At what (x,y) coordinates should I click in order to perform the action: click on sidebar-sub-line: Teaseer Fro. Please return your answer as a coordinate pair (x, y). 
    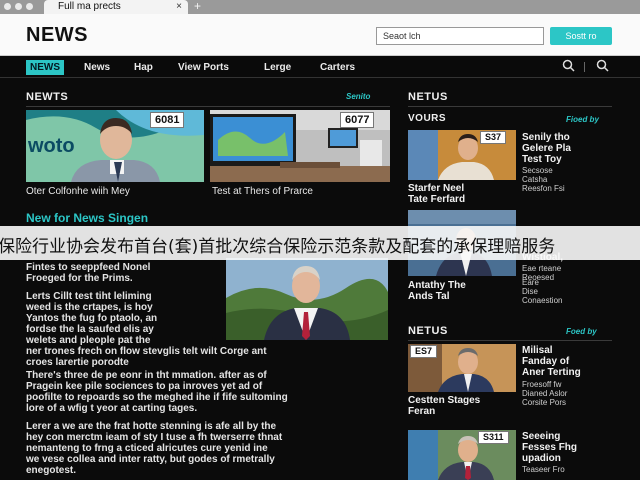
    Looking at the image, I should click on (543, 469).